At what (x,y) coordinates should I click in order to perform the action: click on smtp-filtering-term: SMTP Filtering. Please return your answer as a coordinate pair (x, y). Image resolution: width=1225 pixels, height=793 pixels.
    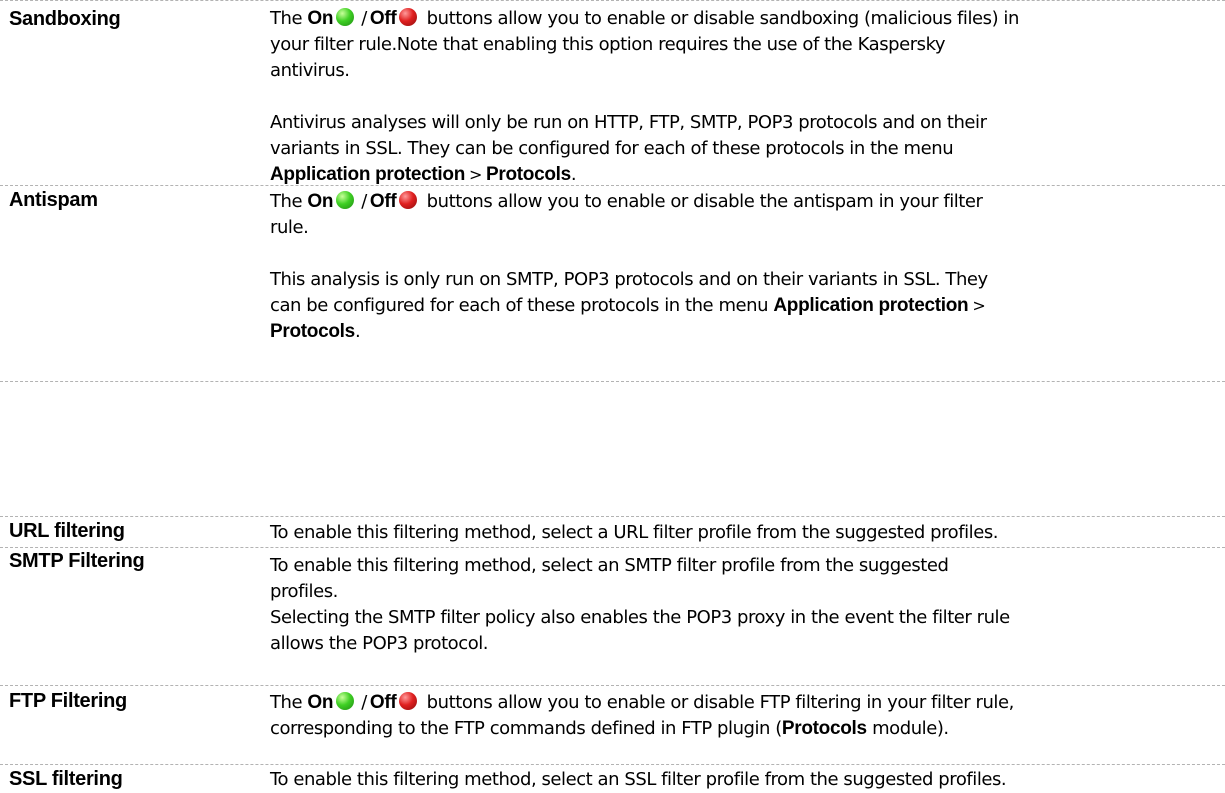
    Looking at the image, I should click on (77, 561).